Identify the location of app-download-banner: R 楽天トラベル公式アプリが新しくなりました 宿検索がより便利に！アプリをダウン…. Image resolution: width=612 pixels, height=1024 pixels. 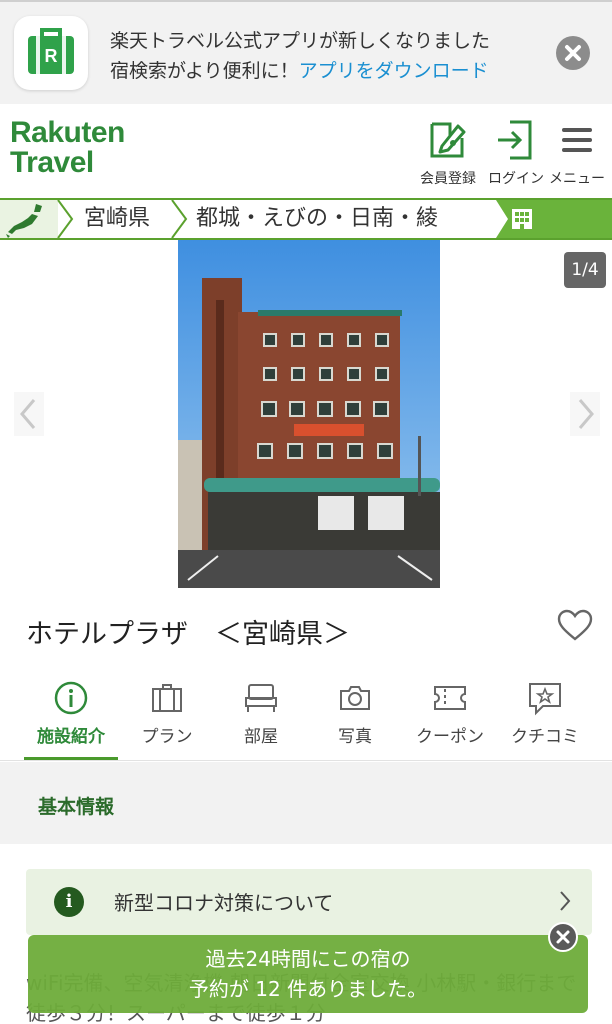
(306, 52).